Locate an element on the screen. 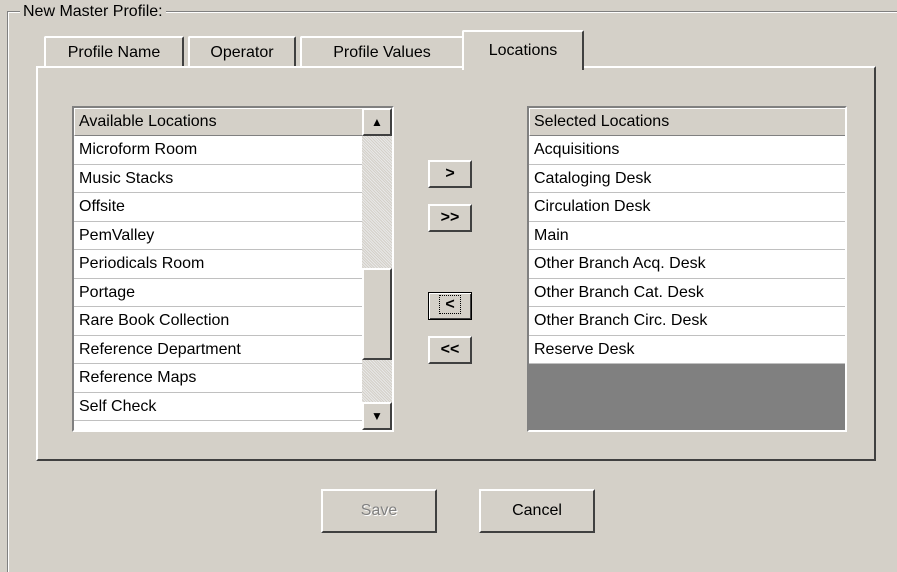 This screenshot has width=897, height=572. available-location-item: Periodicals Room is located at coordinates (218, 264).